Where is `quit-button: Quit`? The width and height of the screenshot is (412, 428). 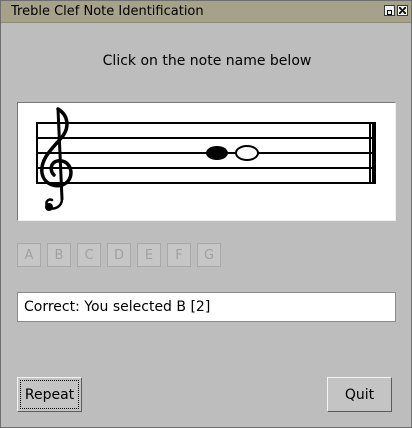
quit-button: Quit is located at coordinates (359, 394).